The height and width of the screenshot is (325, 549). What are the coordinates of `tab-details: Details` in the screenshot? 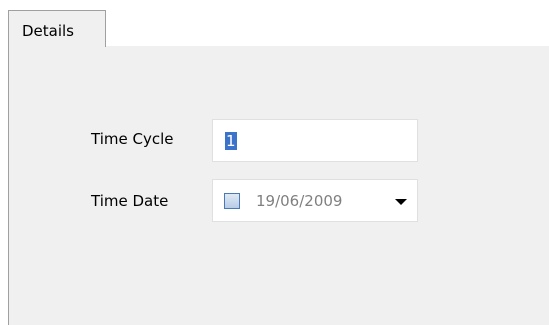 It's located at (57, 28).